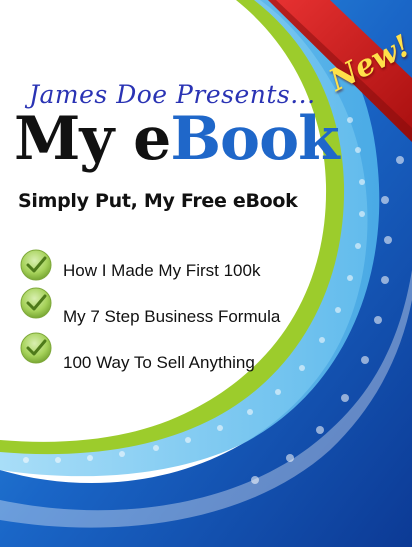  Describe the element at coordinates (159, 362) in the screenshot. I see `bullet-text: 100 Way To Sell Anything` at that location.